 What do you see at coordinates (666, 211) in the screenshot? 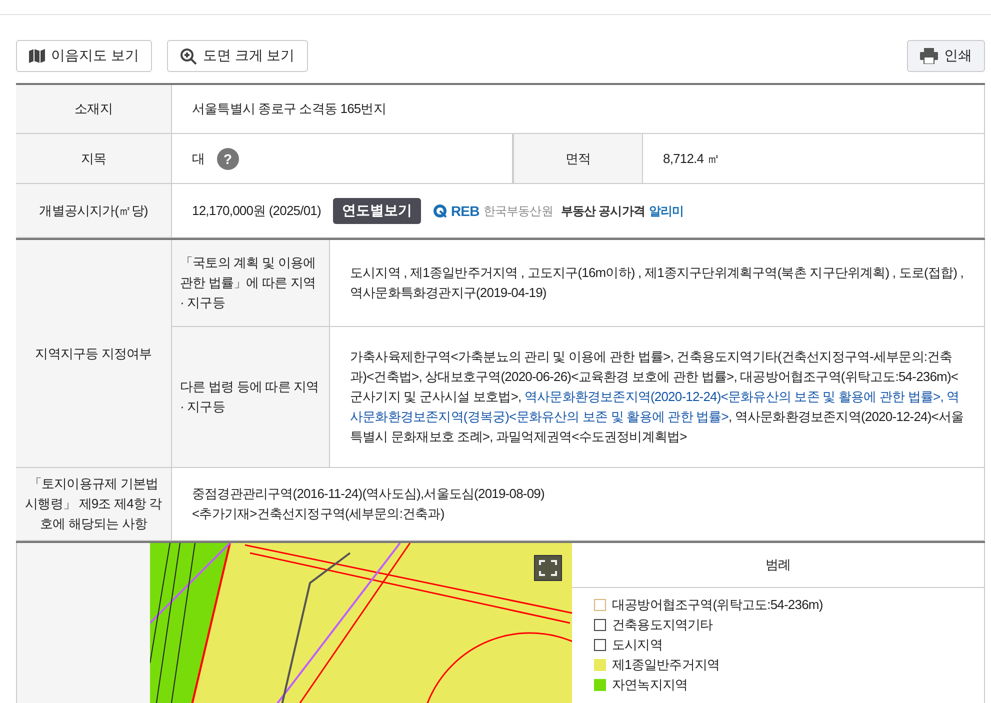
I see `logo-highlight: 알리미` at bounding box center [666, 211].